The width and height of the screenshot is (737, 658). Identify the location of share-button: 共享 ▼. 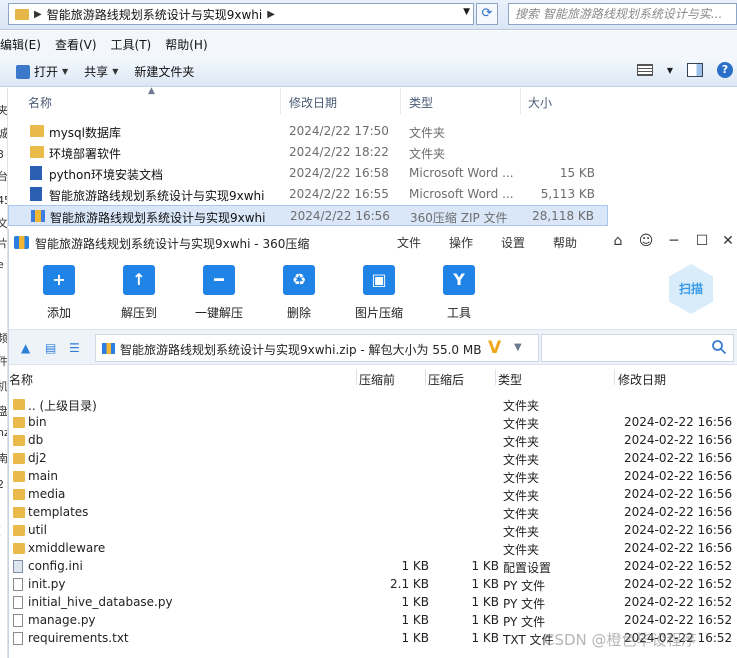
(101, 71).